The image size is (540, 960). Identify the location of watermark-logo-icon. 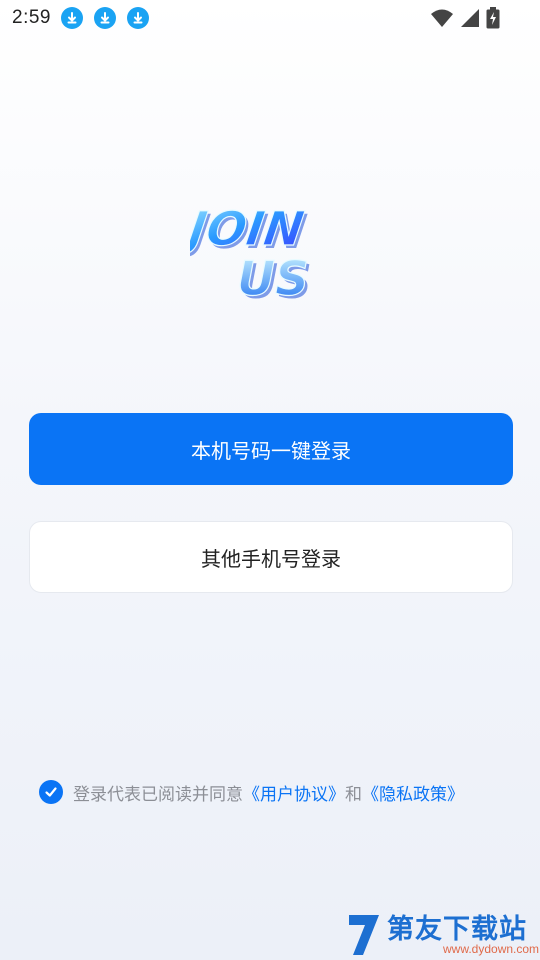
(364, 935).